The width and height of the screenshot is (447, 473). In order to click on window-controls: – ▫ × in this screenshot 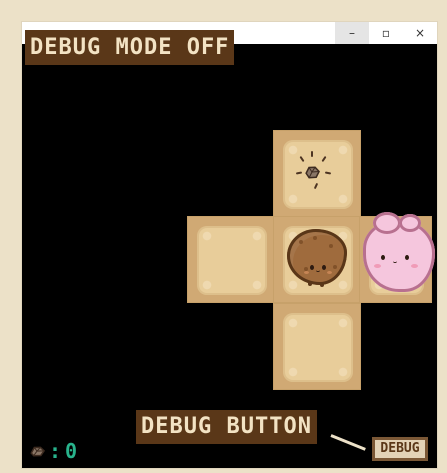, I will do `click(386, 33)`.